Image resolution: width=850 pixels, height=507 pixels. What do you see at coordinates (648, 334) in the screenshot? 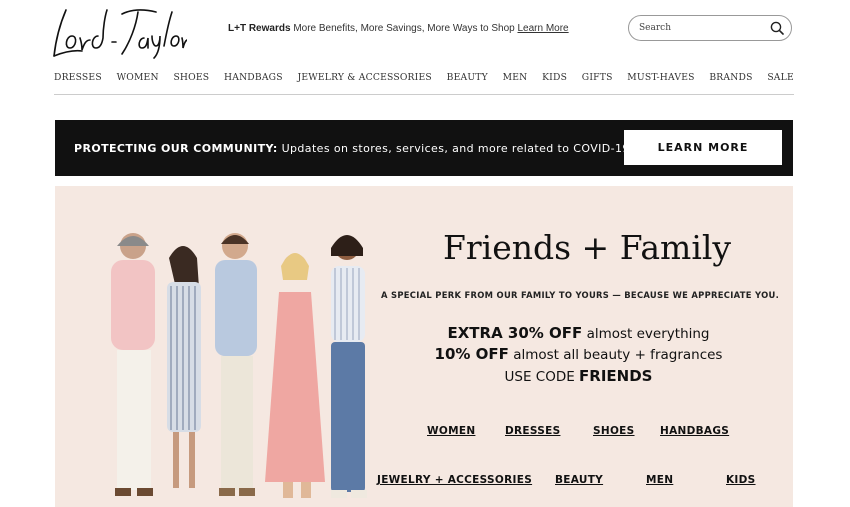
I see `offer-1-text: almost everything` at bounding box center [648, 334].